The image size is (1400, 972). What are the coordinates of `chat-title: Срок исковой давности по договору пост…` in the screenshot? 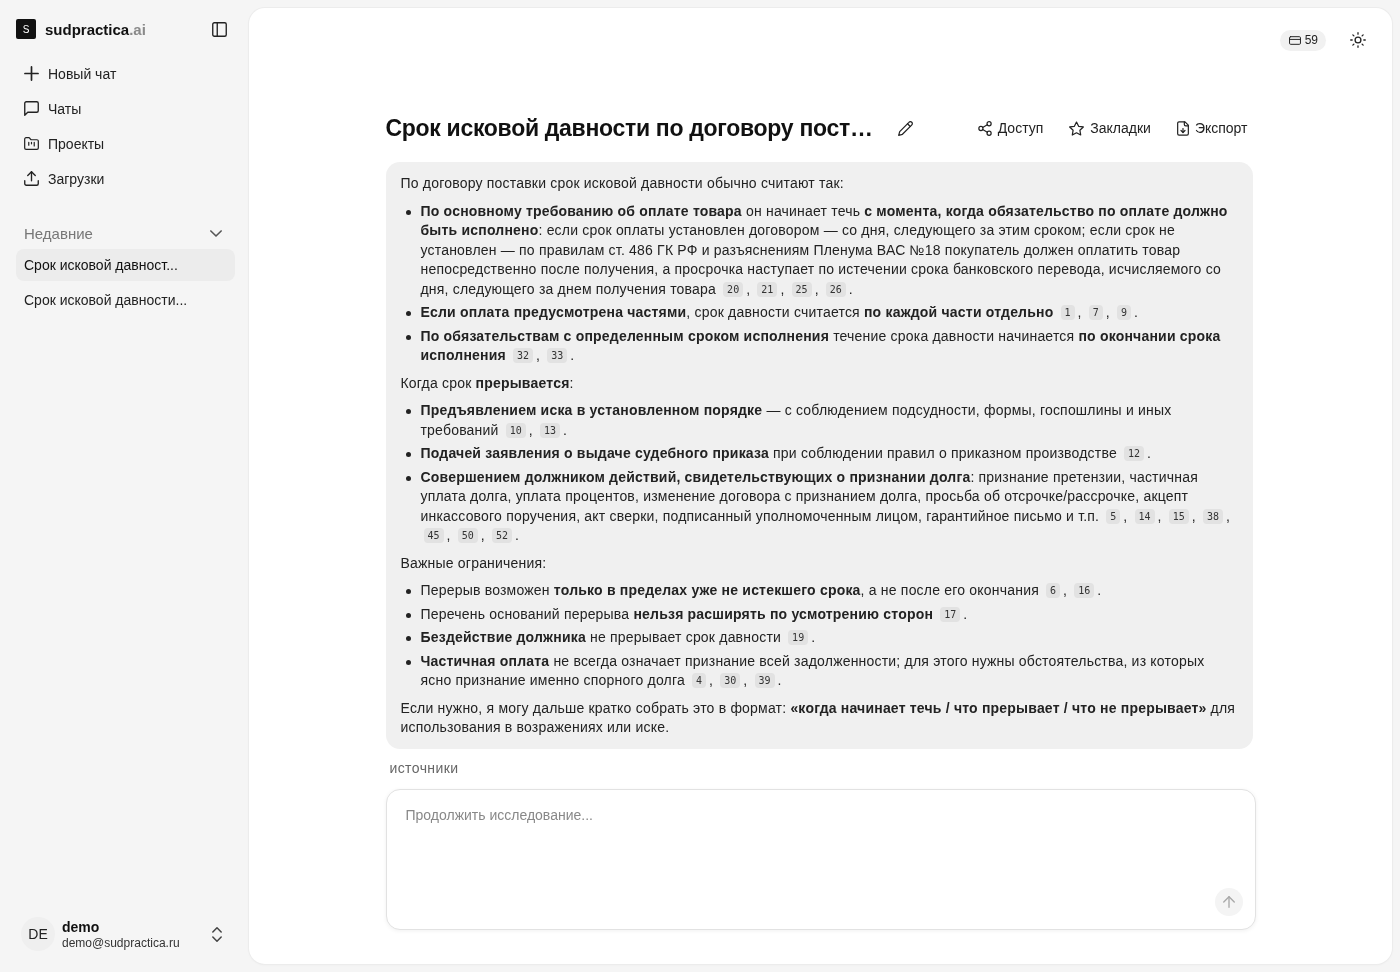 It's located at (629, 128).